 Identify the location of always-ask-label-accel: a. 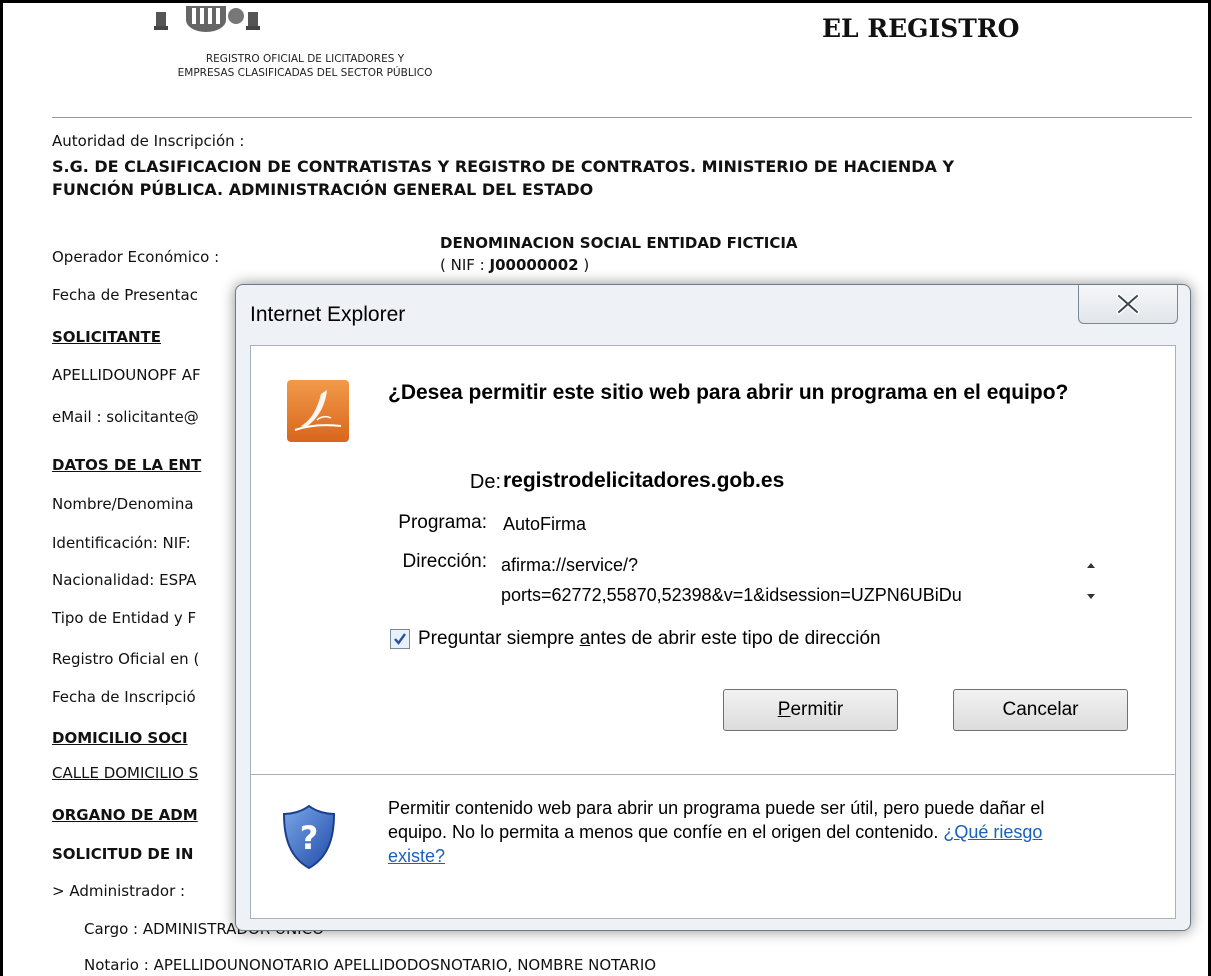
(585, 638).